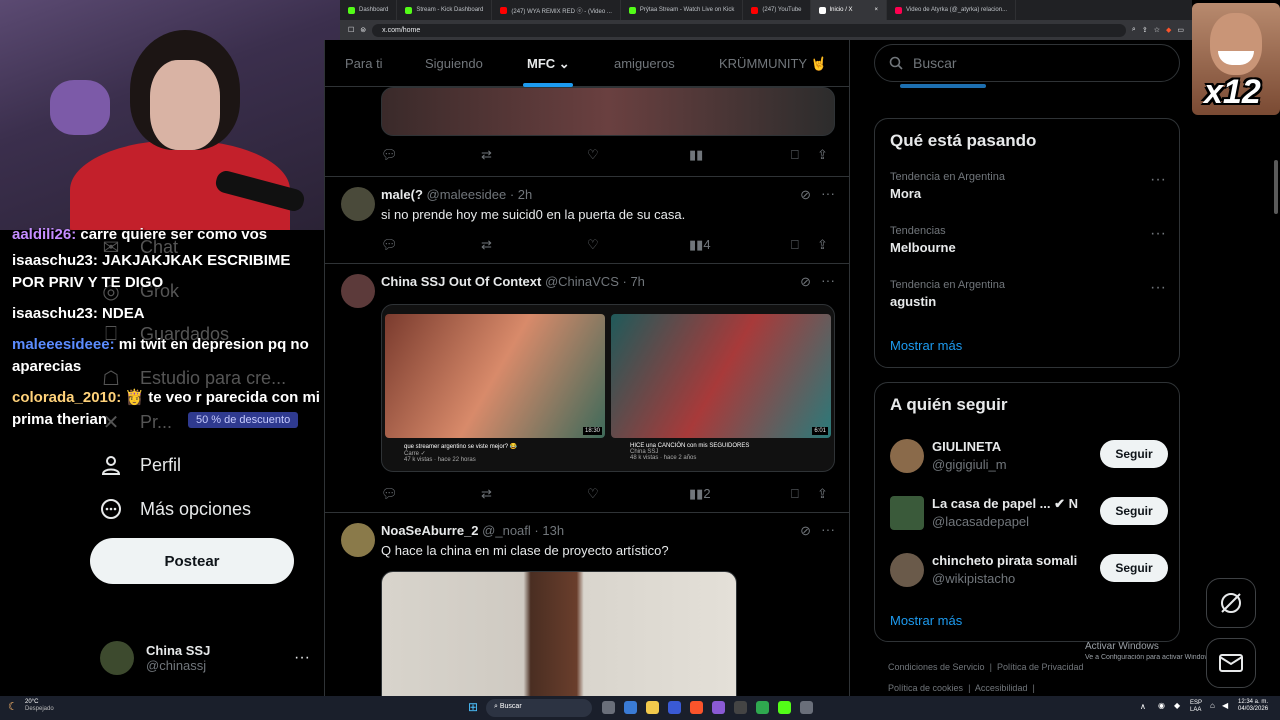 This screenshot has width=1280, height=720. Describe the element at coordinates (969, 464) in the screenshot. I see `follow-handle: @gigigiuli_m` at that location.